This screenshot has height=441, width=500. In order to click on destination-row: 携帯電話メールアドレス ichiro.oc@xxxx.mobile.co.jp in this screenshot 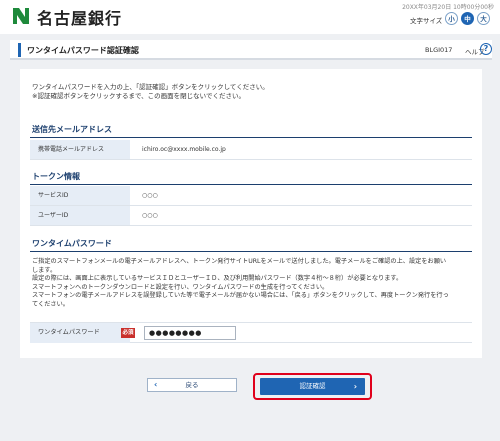, I will do `click(251, 150)`.